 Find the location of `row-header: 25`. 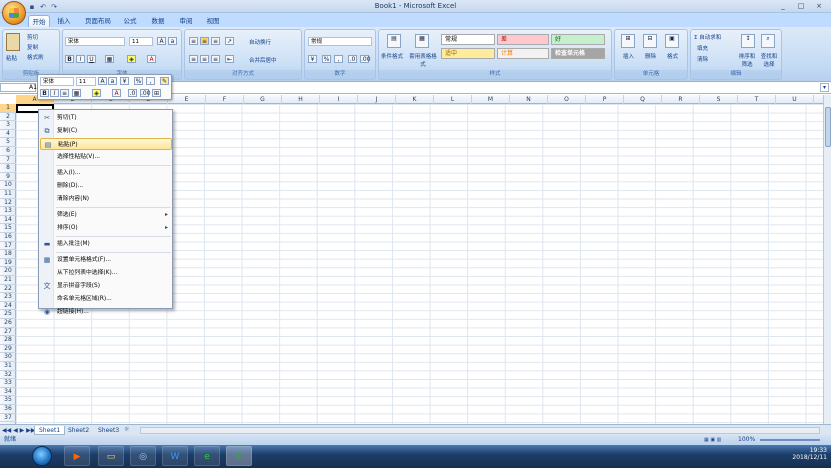

row-header: 25 is located at coordinates (8, 314).